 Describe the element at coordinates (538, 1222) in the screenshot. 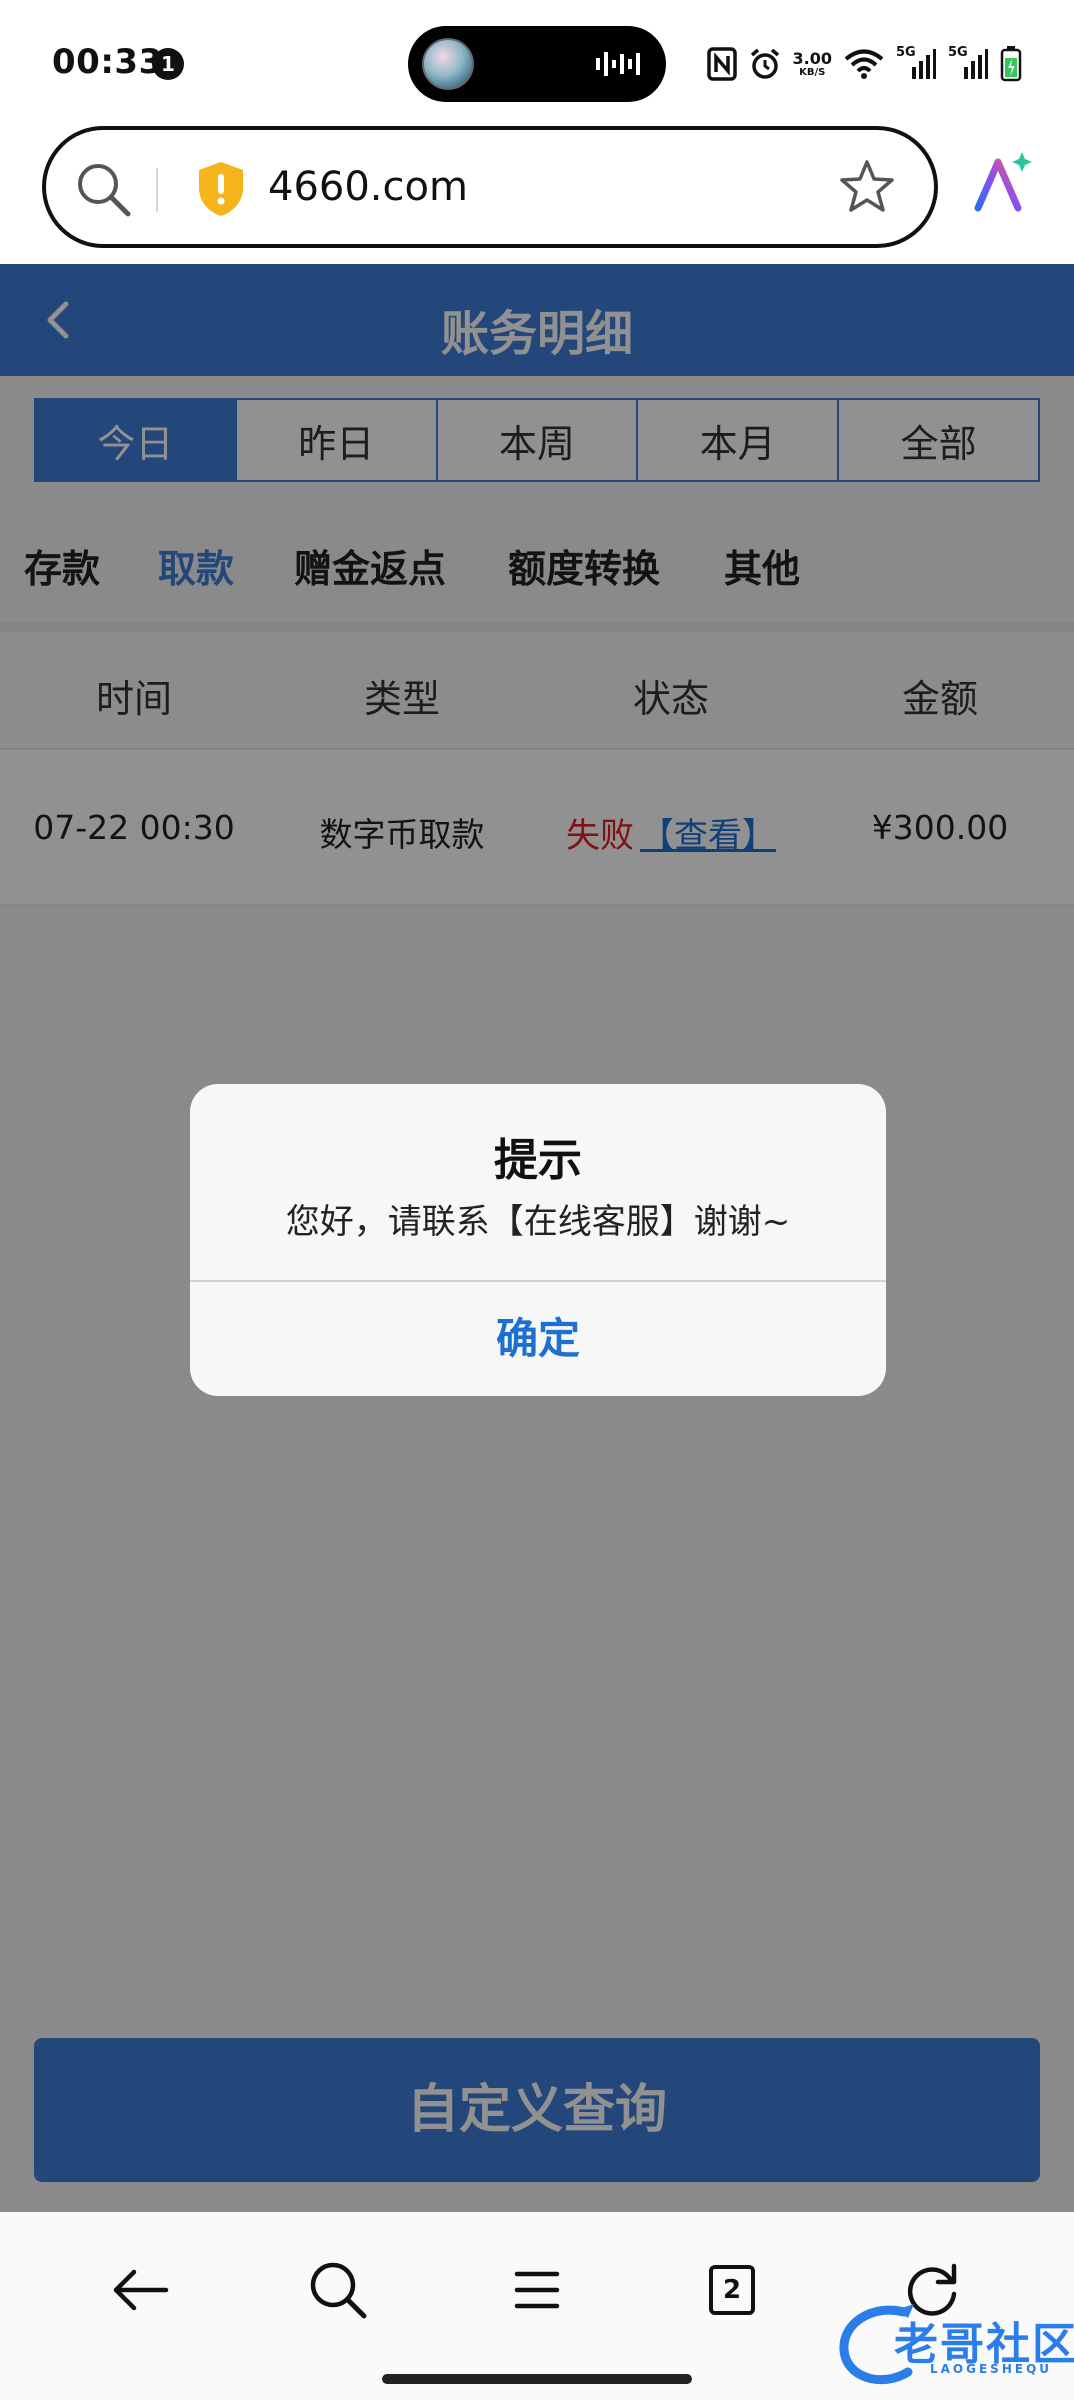

I see `dialog-message: 您好，请联系【在线客服】谢谢~` at that location.